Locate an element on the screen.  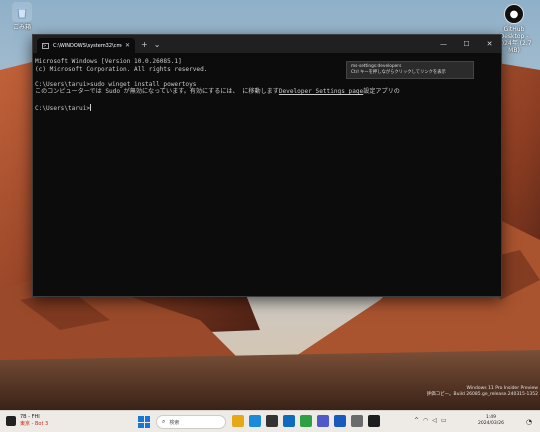
store-icon is located at coordinates (272, 421).